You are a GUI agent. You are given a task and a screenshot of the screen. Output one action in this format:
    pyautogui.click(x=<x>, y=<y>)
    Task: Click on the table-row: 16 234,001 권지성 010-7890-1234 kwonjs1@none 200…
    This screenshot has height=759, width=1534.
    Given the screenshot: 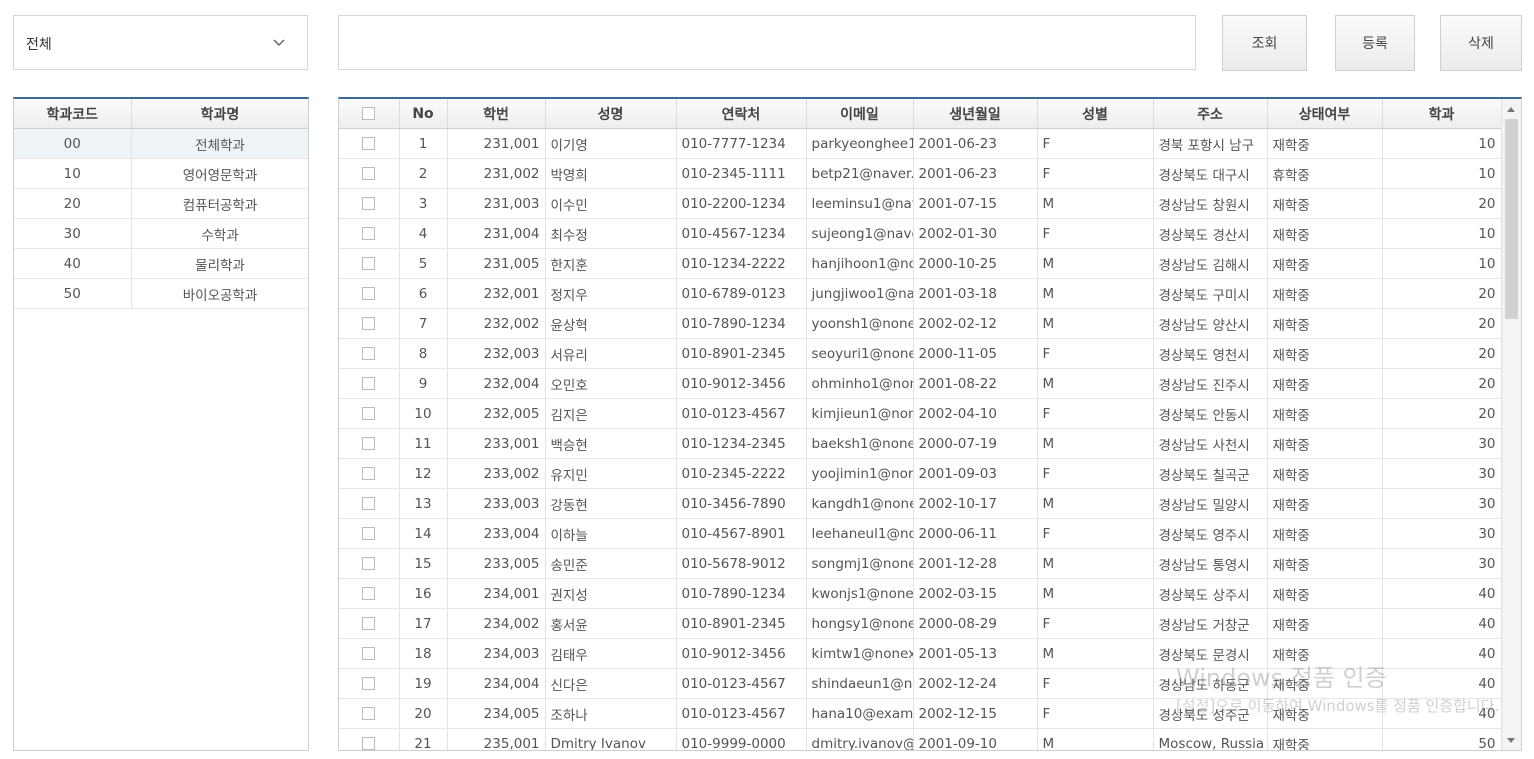 What is the action you would take?
    pyautogui.click(x=920, y=593)
    